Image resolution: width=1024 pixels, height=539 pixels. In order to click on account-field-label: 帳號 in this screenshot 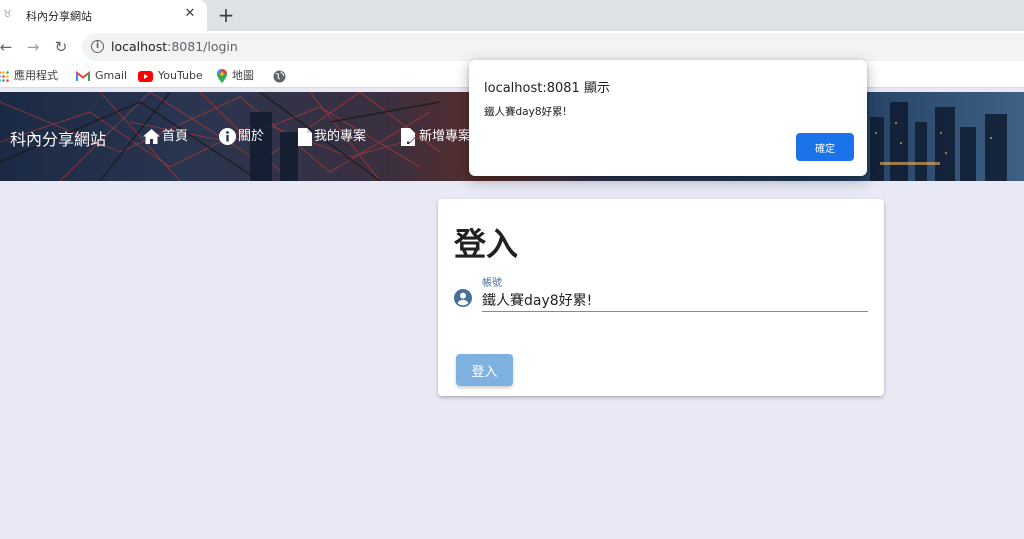, I will do `click(492, 283)`.